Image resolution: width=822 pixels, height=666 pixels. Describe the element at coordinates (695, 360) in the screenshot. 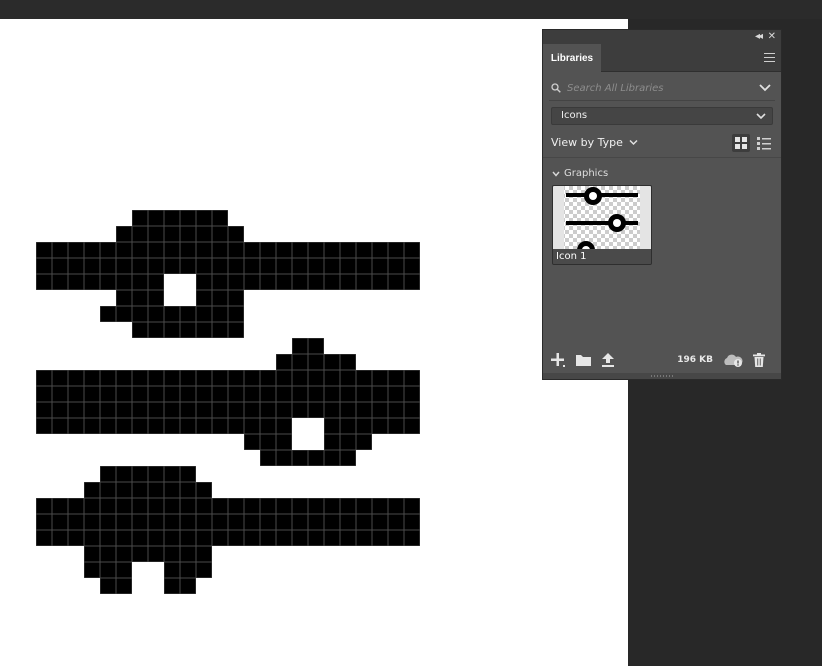

I see `storage-usage: 196 KB` at that location.